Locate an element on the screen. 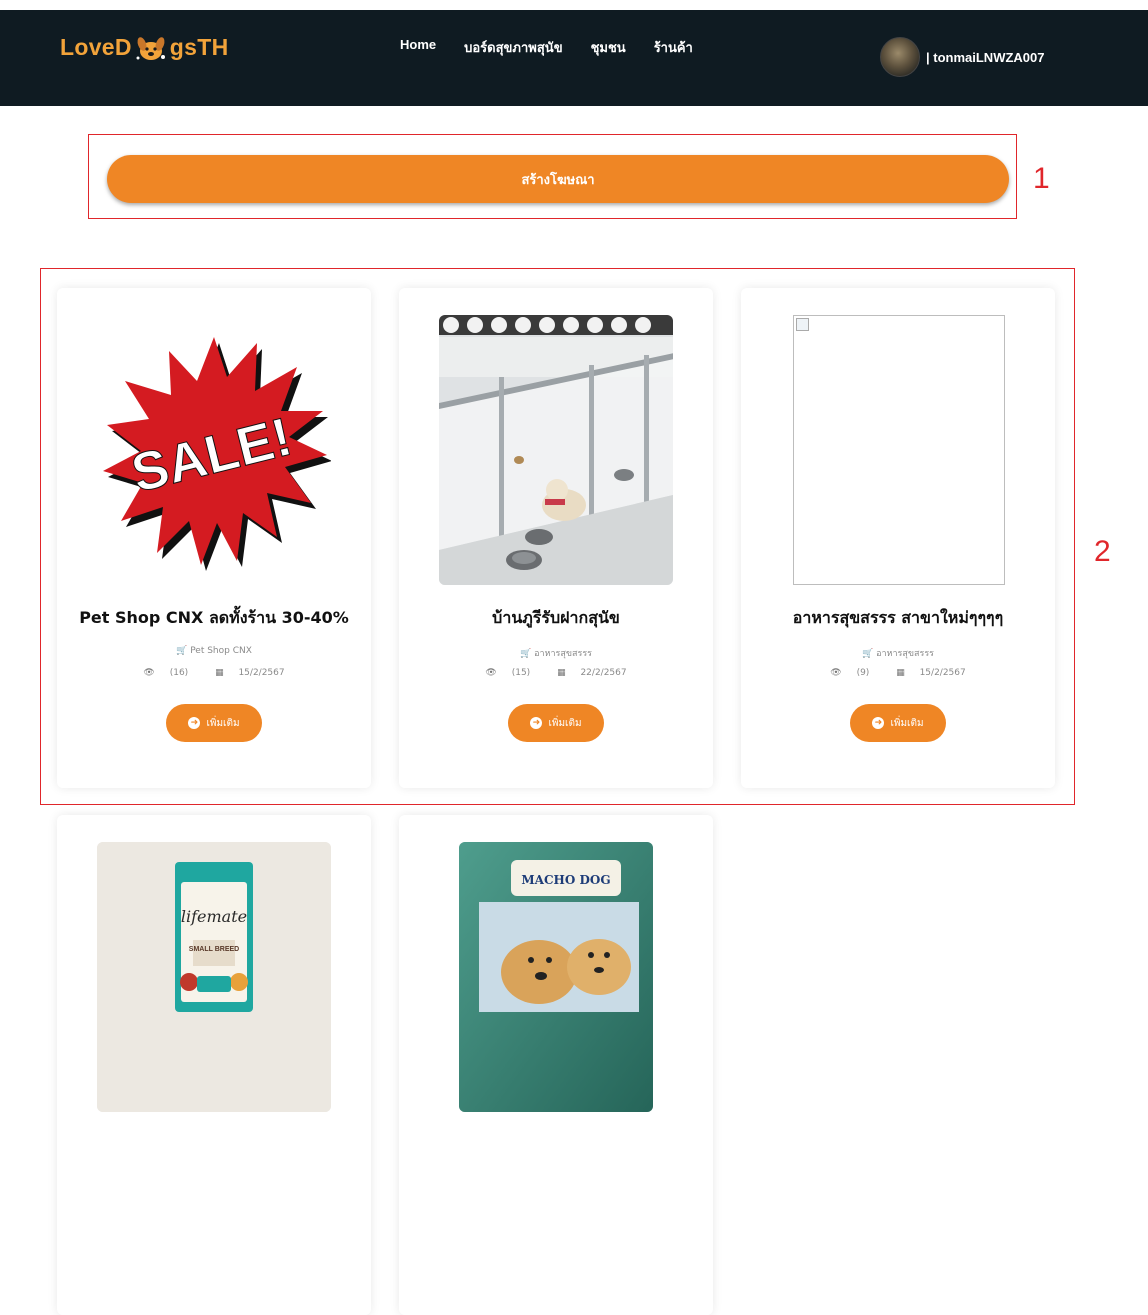 Image resolution: width=1148 pixels, height=1315 pixels. site-logo: LoveD gsTH is located at coordinates (144, 47).